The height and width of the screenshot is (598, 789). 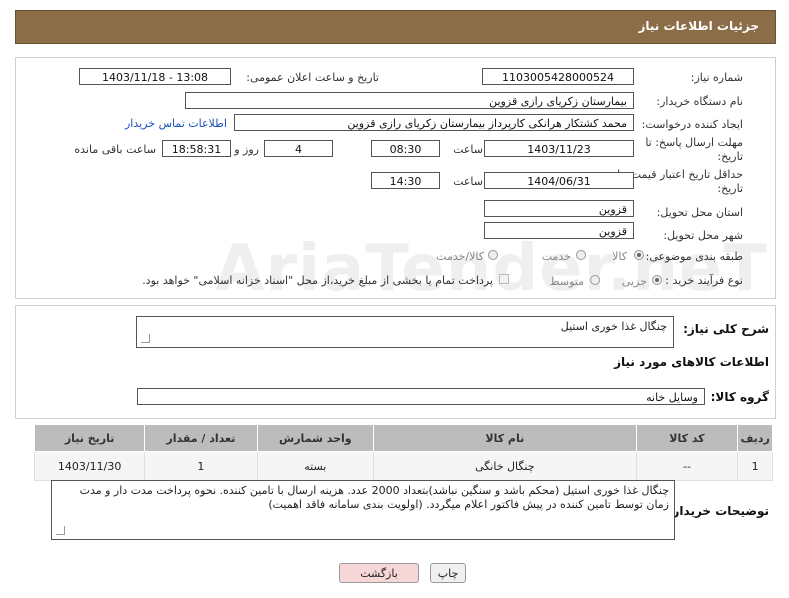 I want to click on remaining-label: ساعت باقی مانده, so click(x=115, y=149).